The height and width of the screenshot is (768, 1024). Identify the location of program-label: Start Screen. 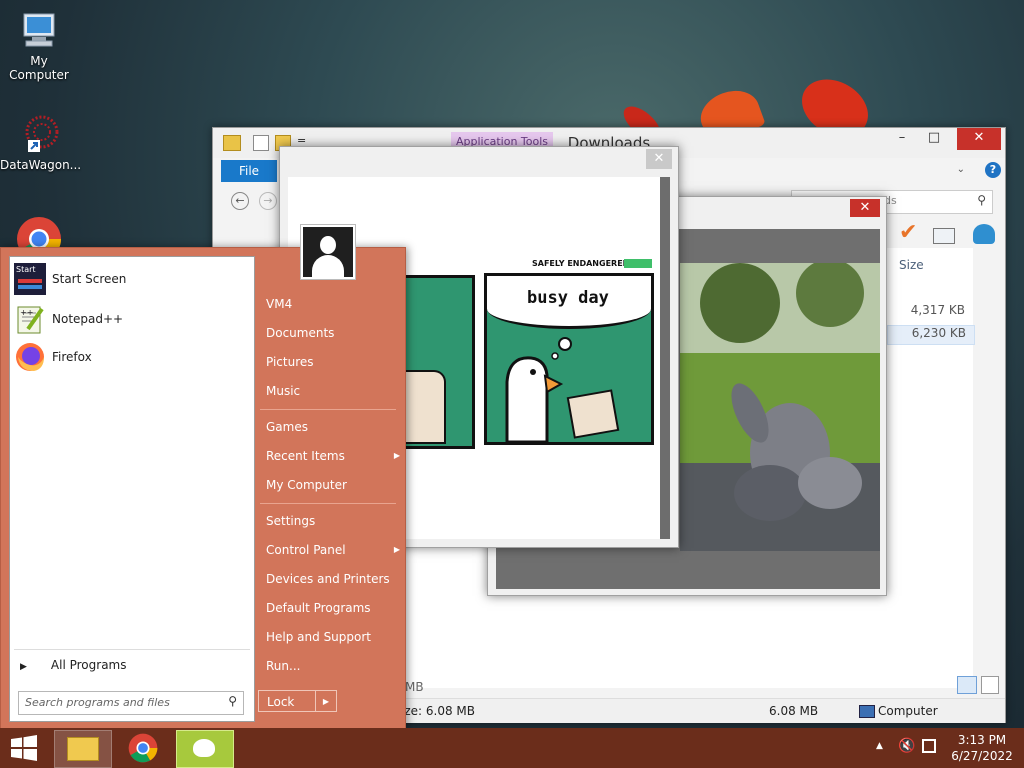
(89, 279).